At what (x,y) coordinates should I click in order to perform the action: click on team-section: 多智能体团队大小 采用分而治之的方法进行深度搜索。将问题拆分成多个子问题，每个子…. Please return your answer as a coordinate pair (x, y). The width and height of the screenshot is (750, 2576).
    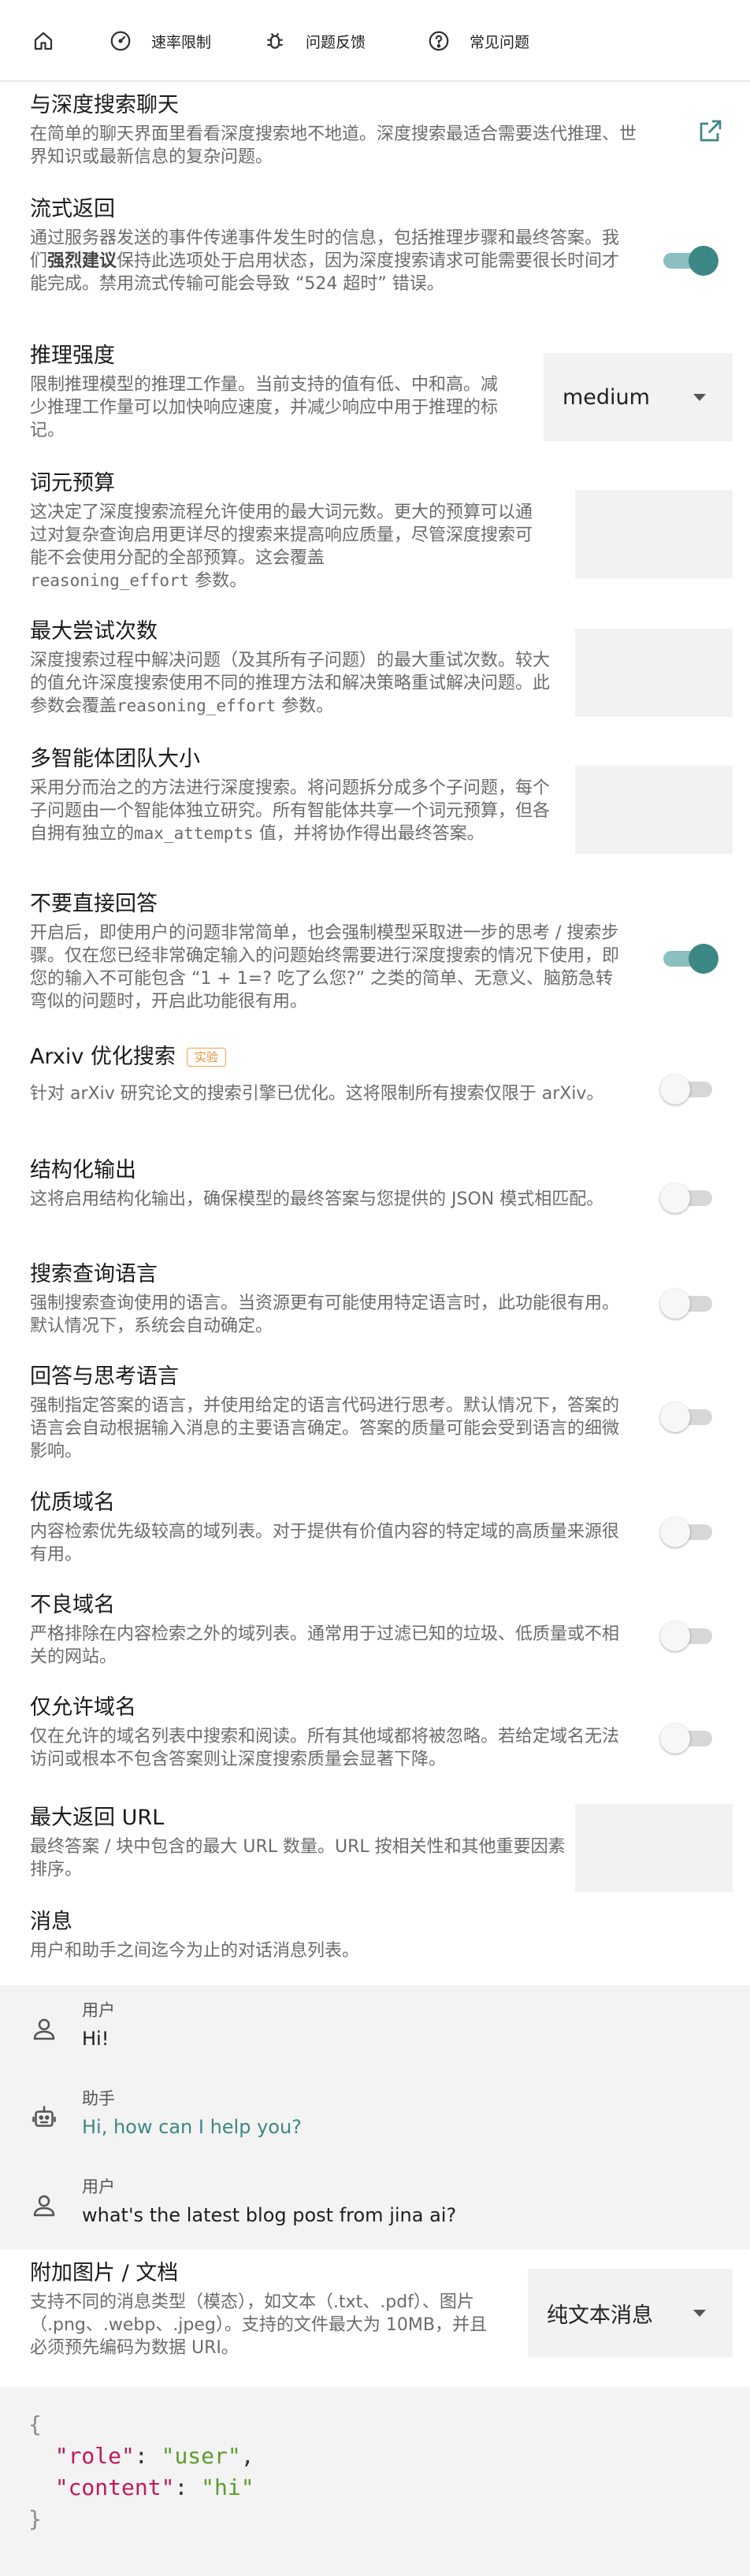
    Looking at the image, I should click on (290, 795).